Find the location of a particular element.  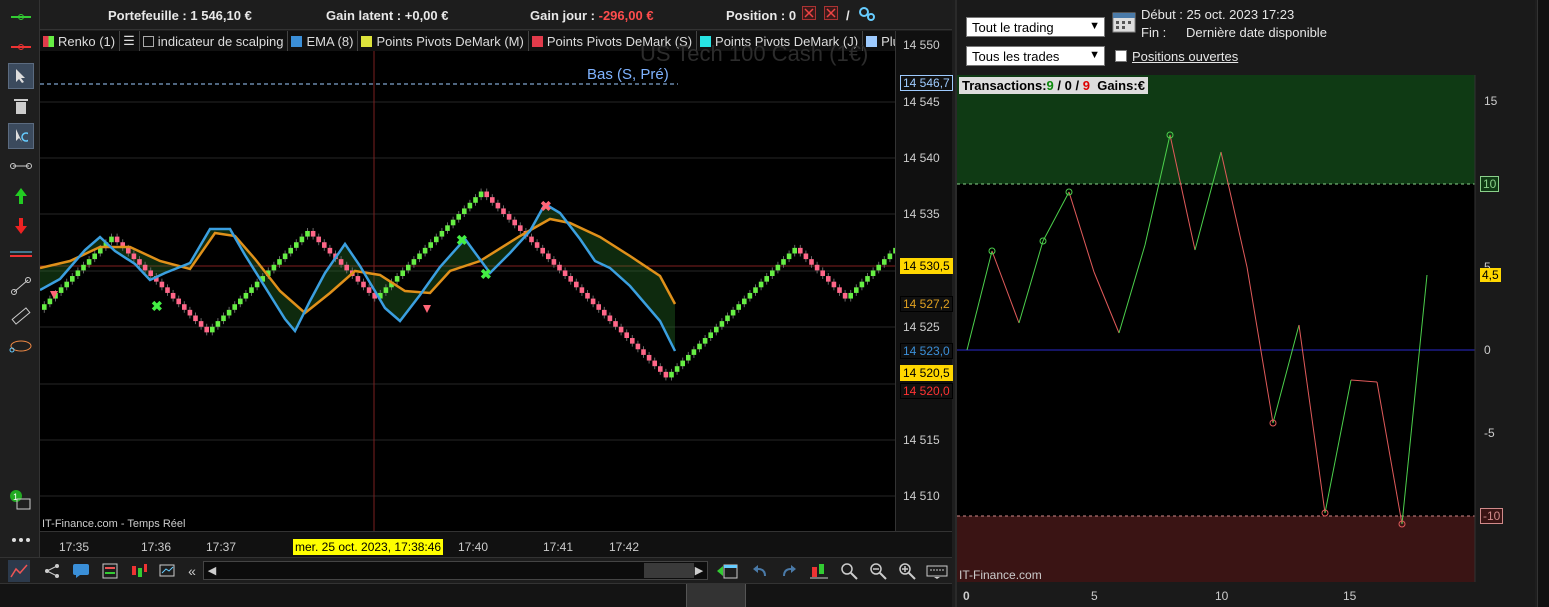

go-to-date-icon is located at coordinates (727, 571).